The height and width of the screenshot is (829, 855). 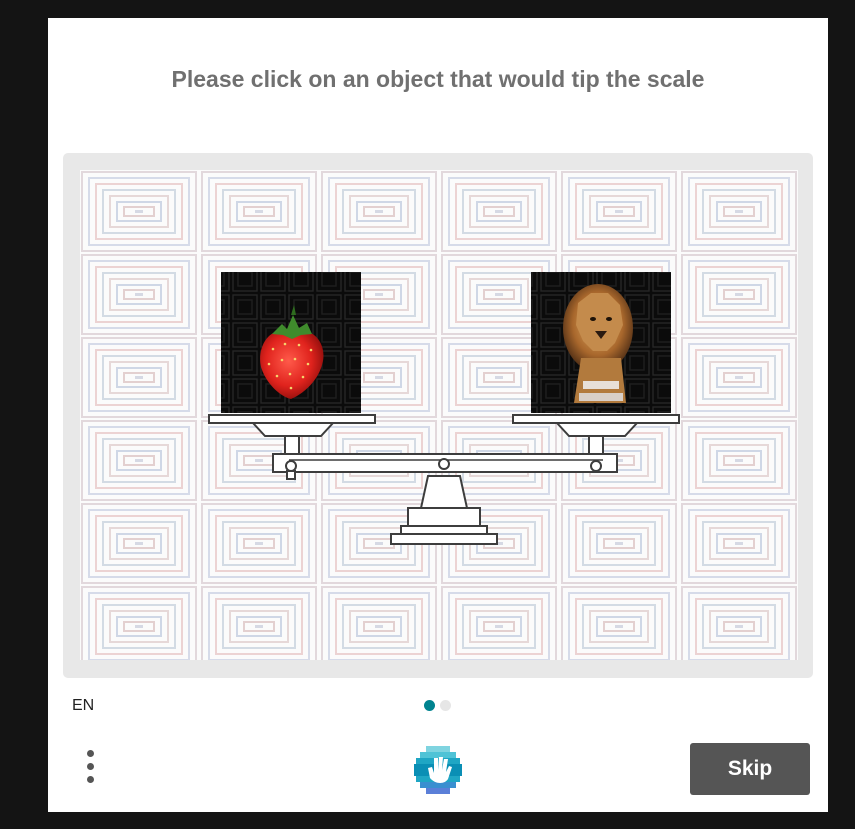 What do you see at coordinates (291, 342) in the screenshot?
I see `option-strawberry` at bounding box center [291, 342].